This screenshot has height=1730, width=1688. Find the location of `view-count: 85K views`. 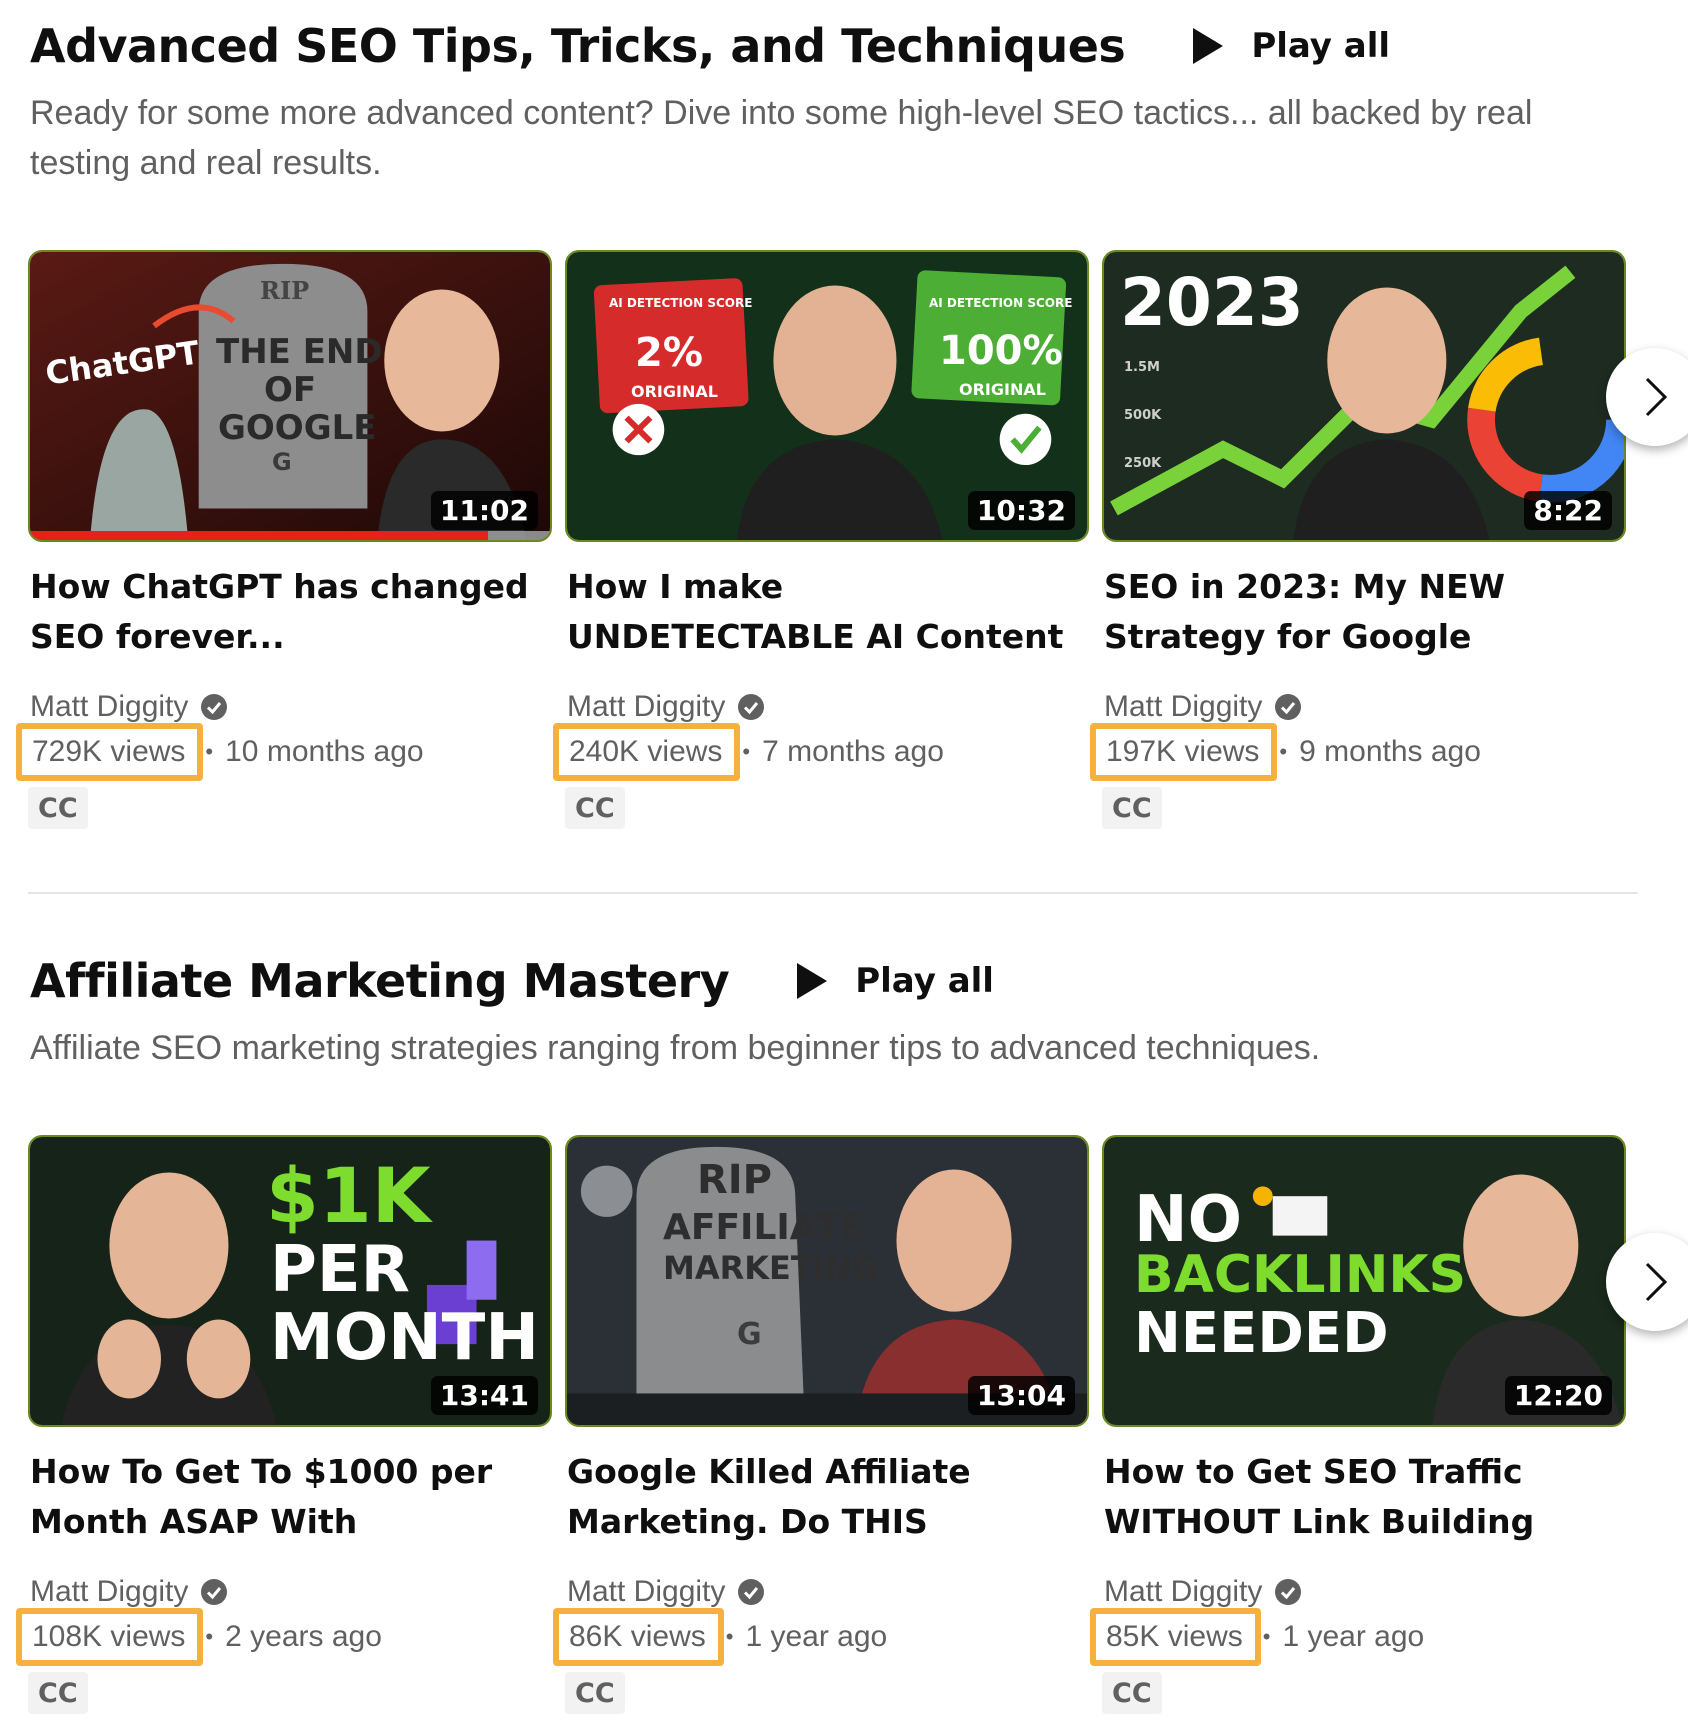

view-count: 85K views is located at coordinates (1175, 1637).